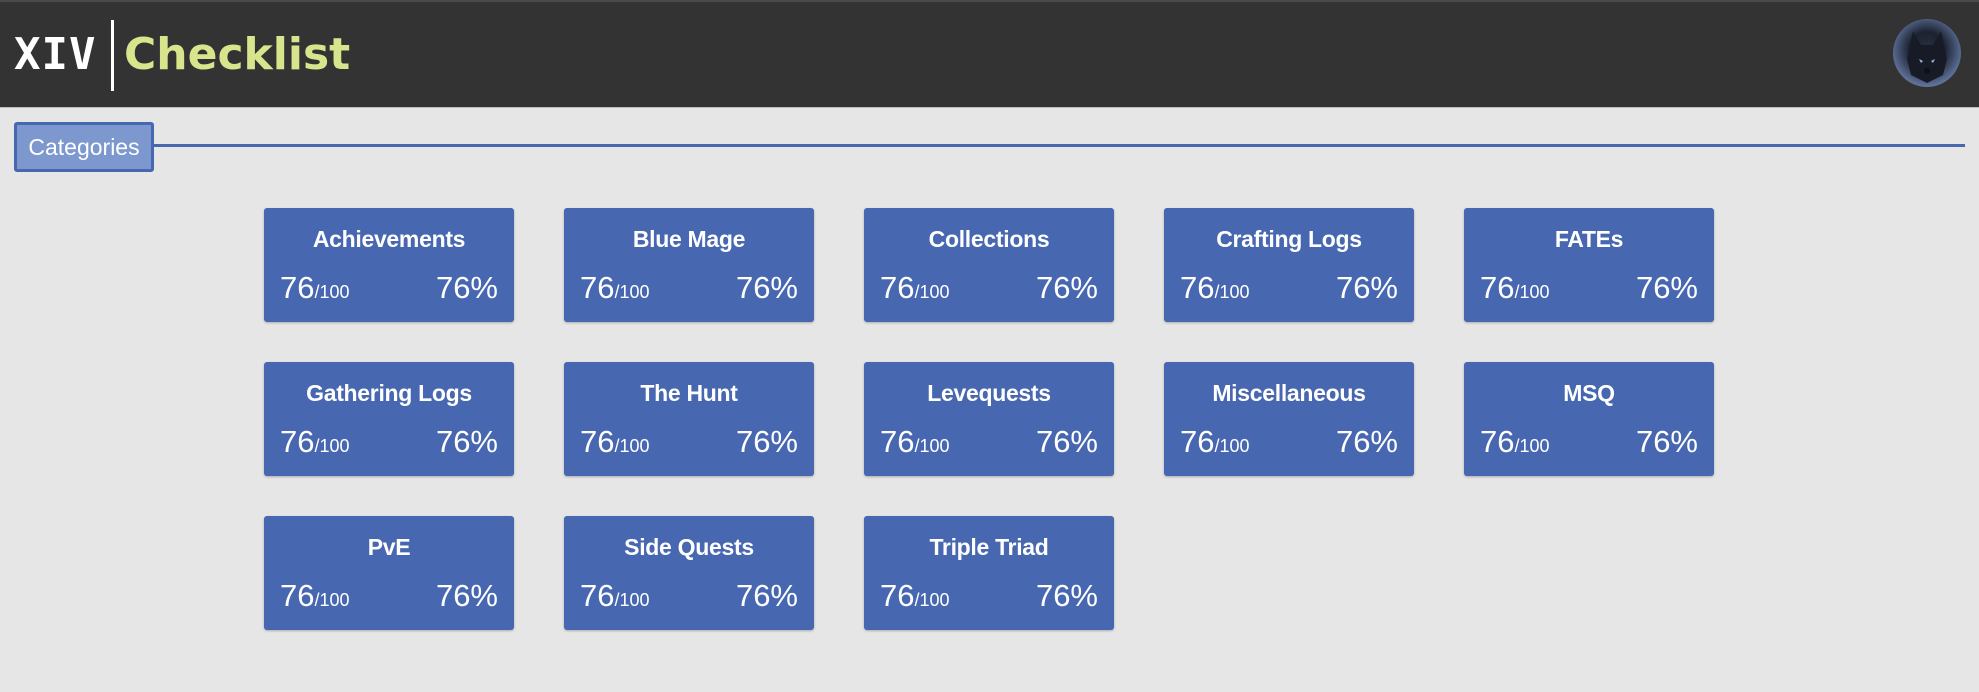 The height and width of the screenshot is (692, 1979). What do you see at coordinates (1289, 239) in the screenshot?
I see `card-title: Crafting Logs` at bounding box center [1289, 239].